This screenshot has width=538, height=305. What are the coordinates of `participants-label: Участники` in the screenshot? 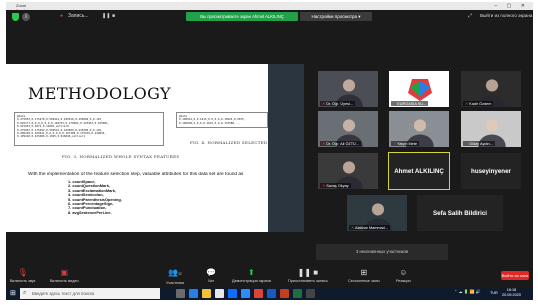 It's located at (175, 283).